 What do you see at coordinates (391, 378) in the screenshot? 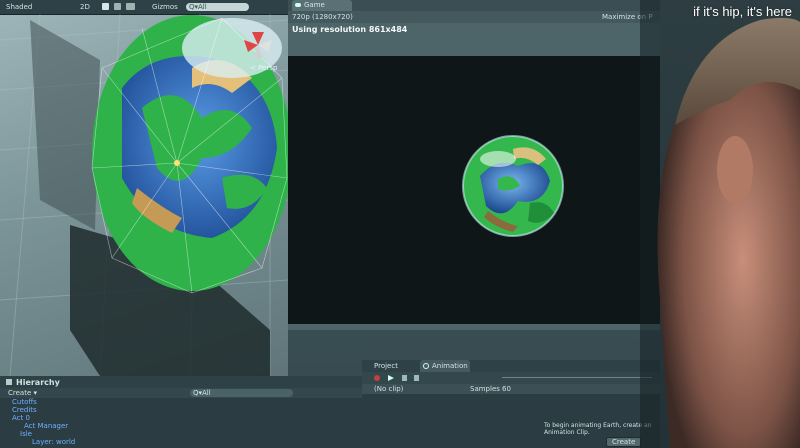
I see `play-button-icon` at bounding box center [391, 378].